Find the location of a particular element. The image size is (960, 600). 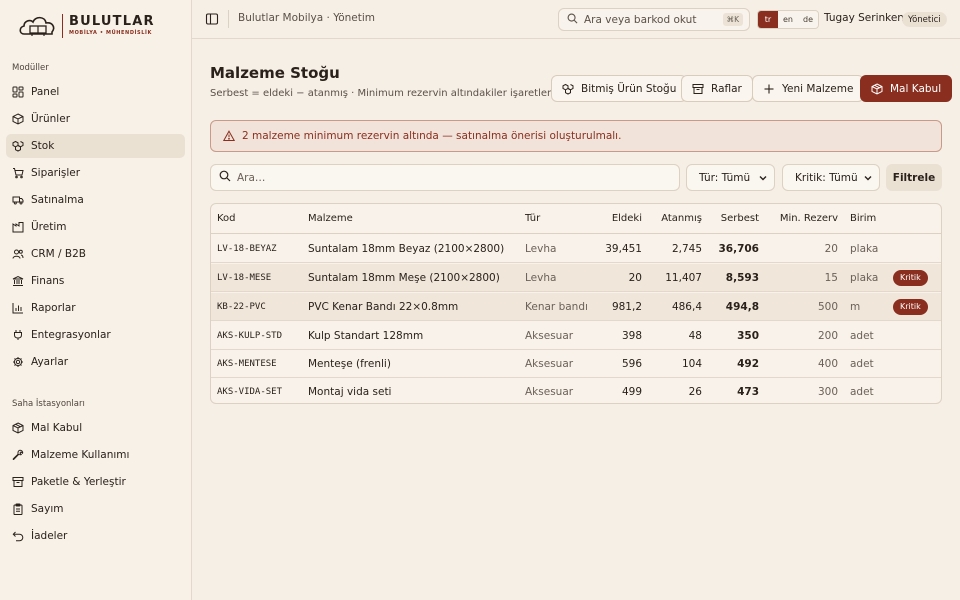

sidebar-item-sayim: Sayım is located at coordinates (95, 509).